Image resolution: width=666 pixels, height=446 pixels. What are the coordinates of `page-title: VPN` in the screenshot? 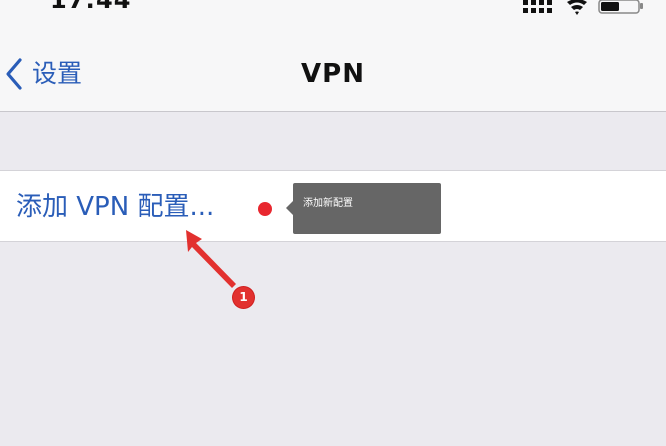 It's located at (333, 74).